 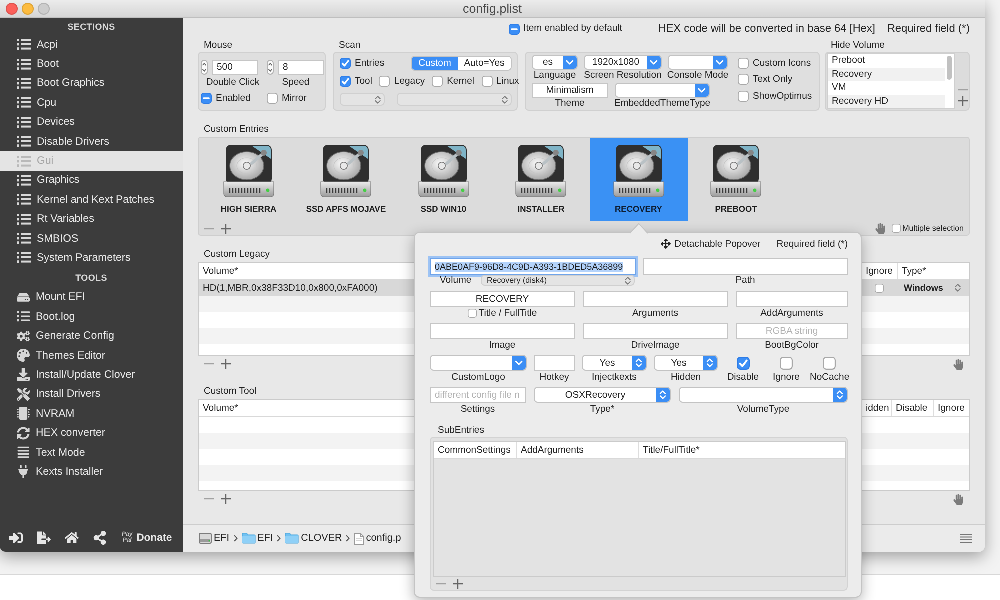 I want to click on number-field: 500, so click(x=235, y=67).